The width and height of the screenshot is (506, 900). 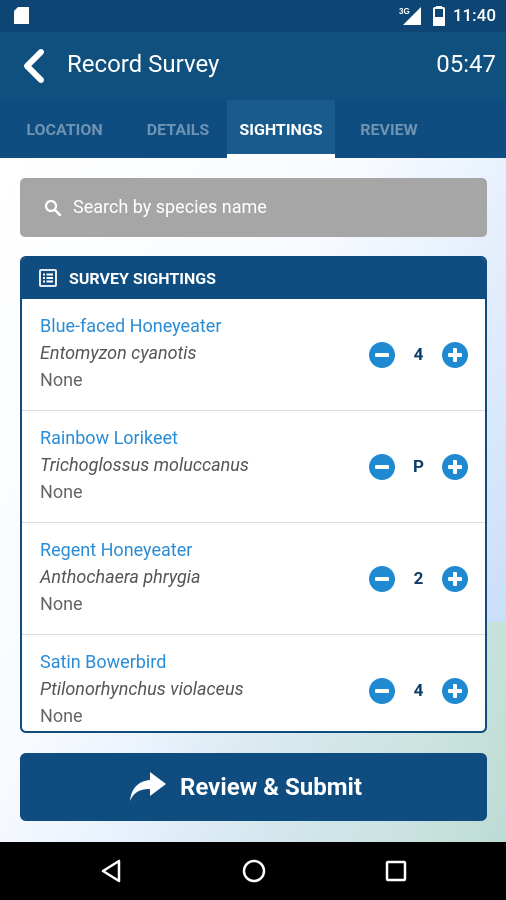 What do you see at coordinates (53, 208) in the screenshot?
I see `search-icon` at bounding box center [53, 208].